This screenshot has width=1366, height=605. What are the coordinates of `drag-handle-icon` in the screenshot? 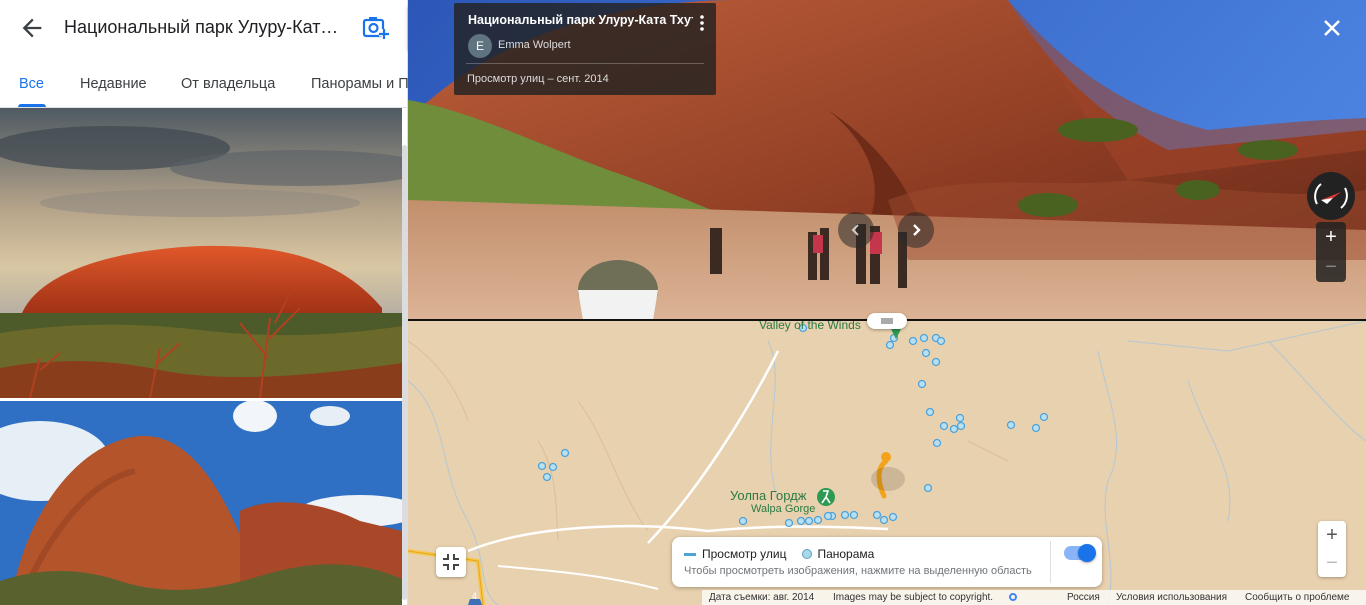 It's located at (887, 321).